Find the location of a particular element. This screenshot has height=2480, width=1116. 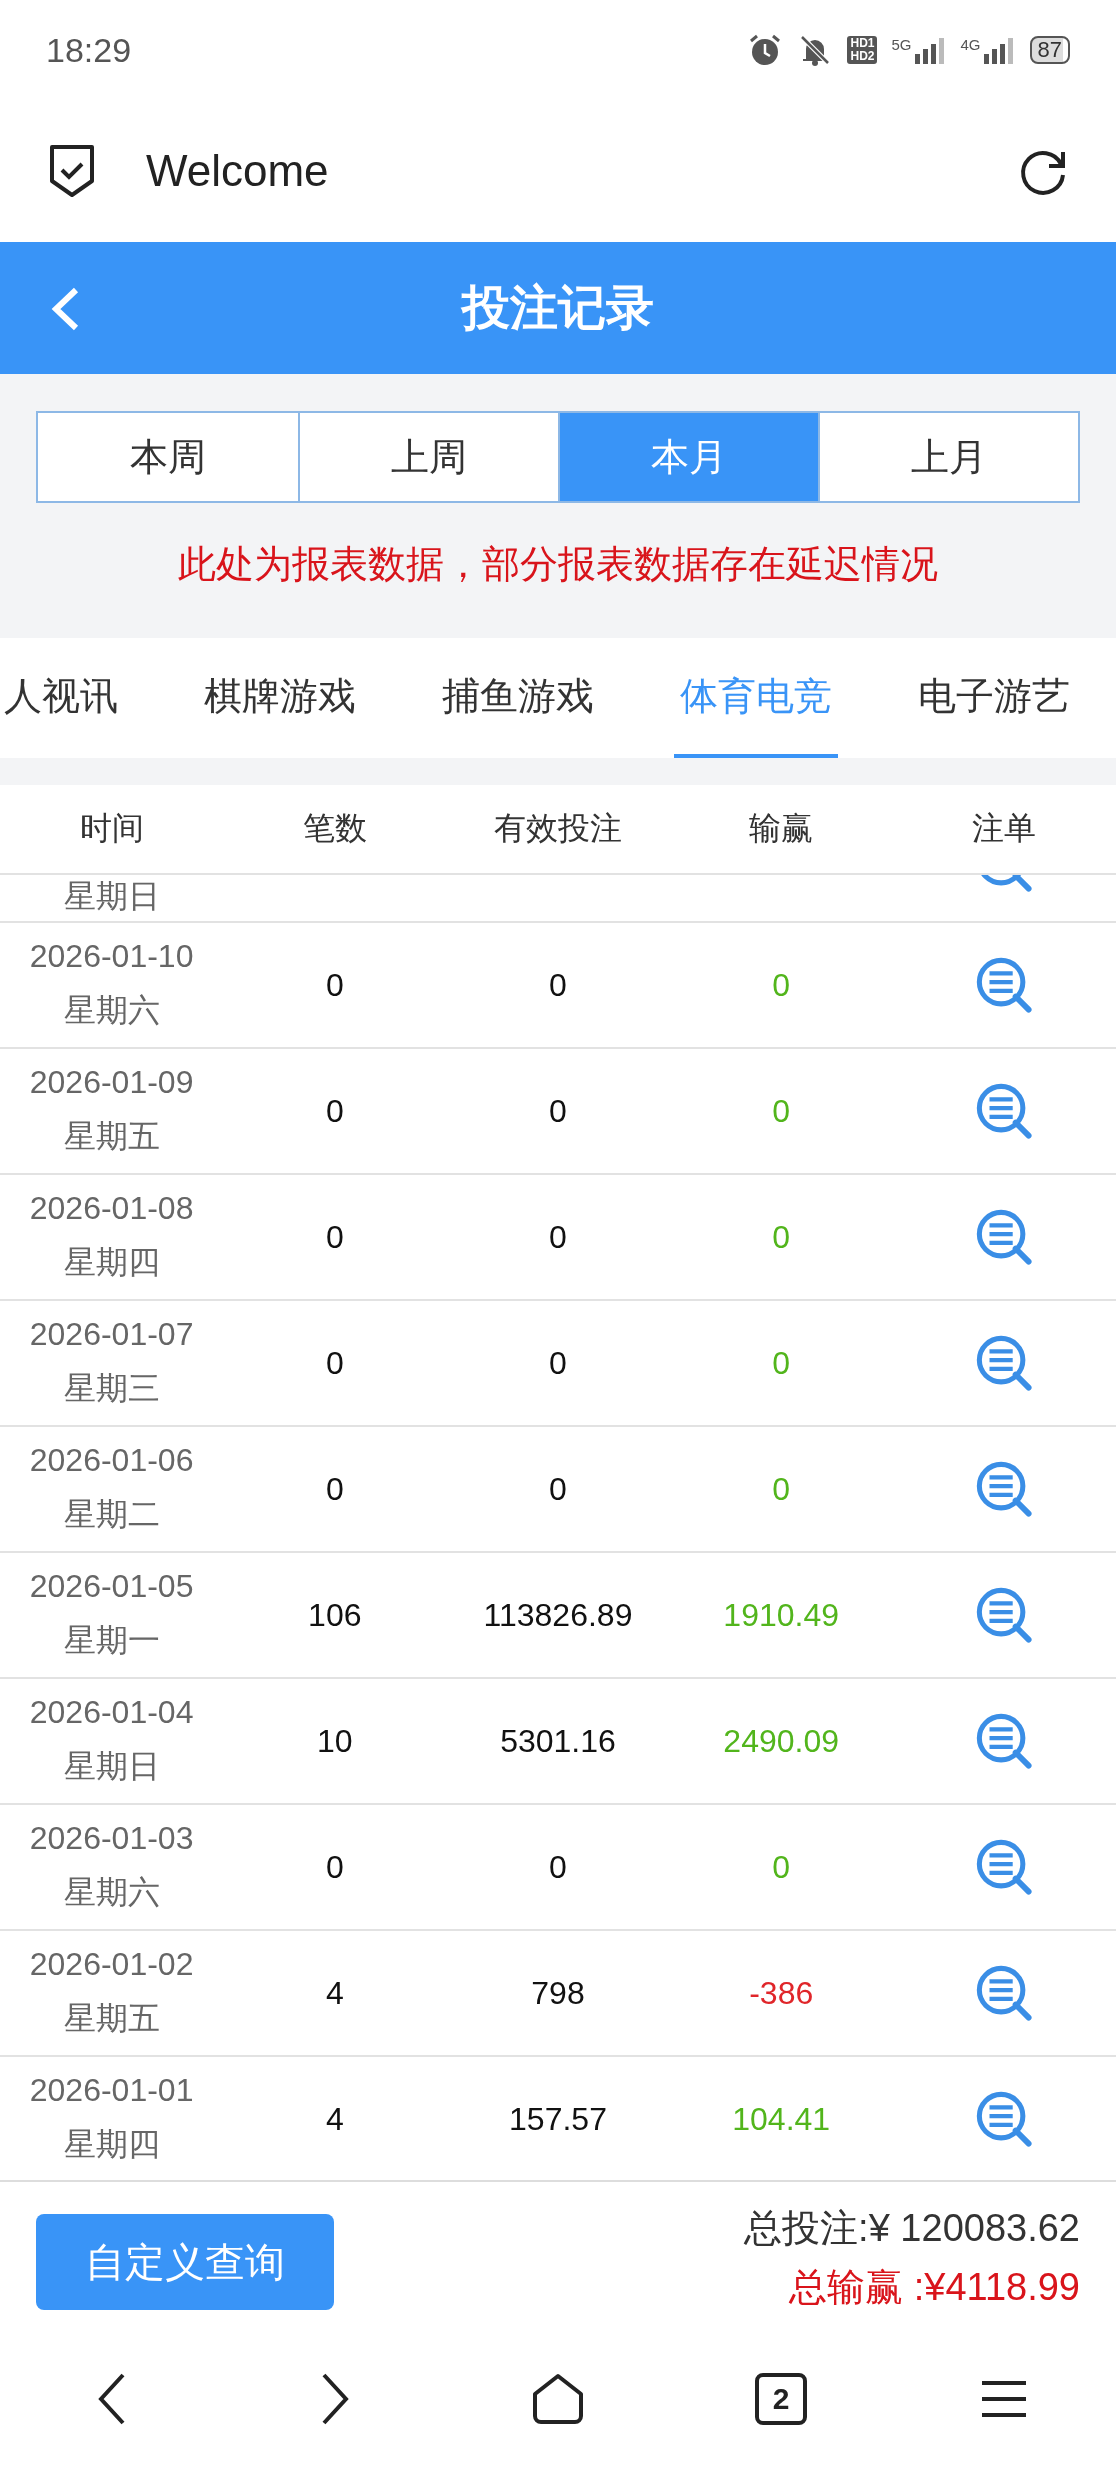

date-text: 2026-01-05 is located at coordinates (111, 1586).